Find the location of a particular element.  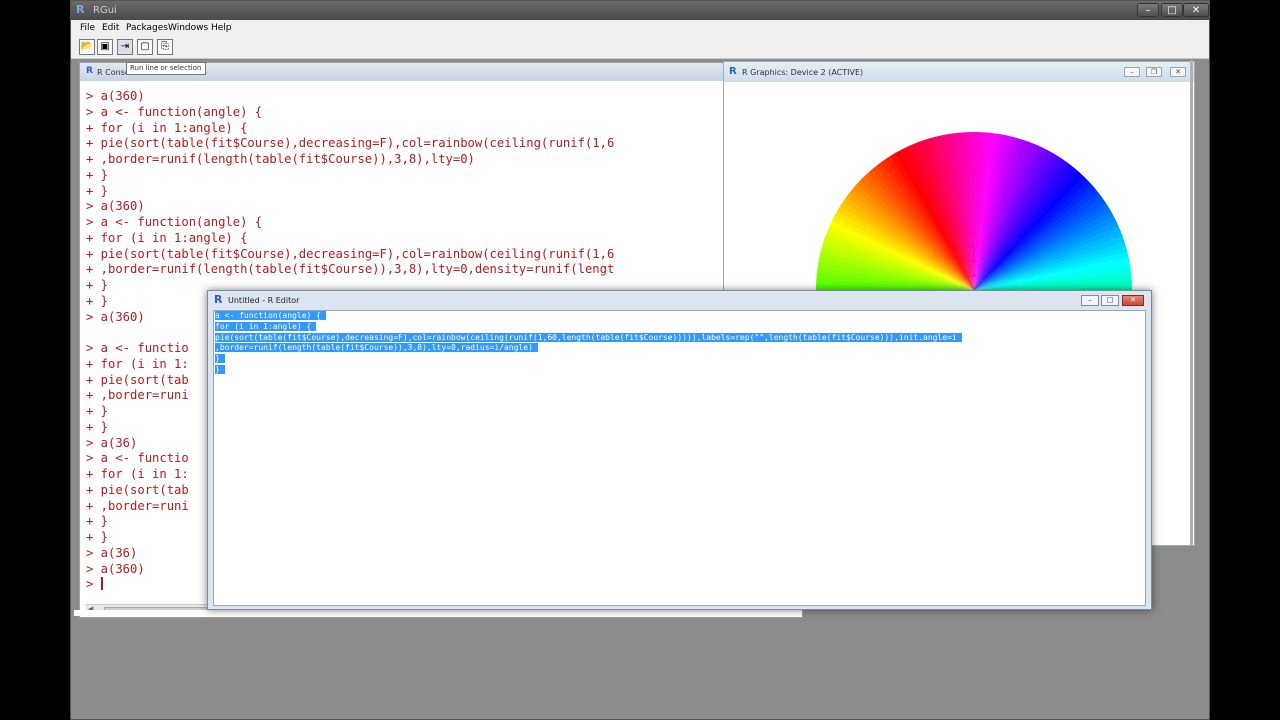

maximize-button: □ is located at coordinates (1172, 10).